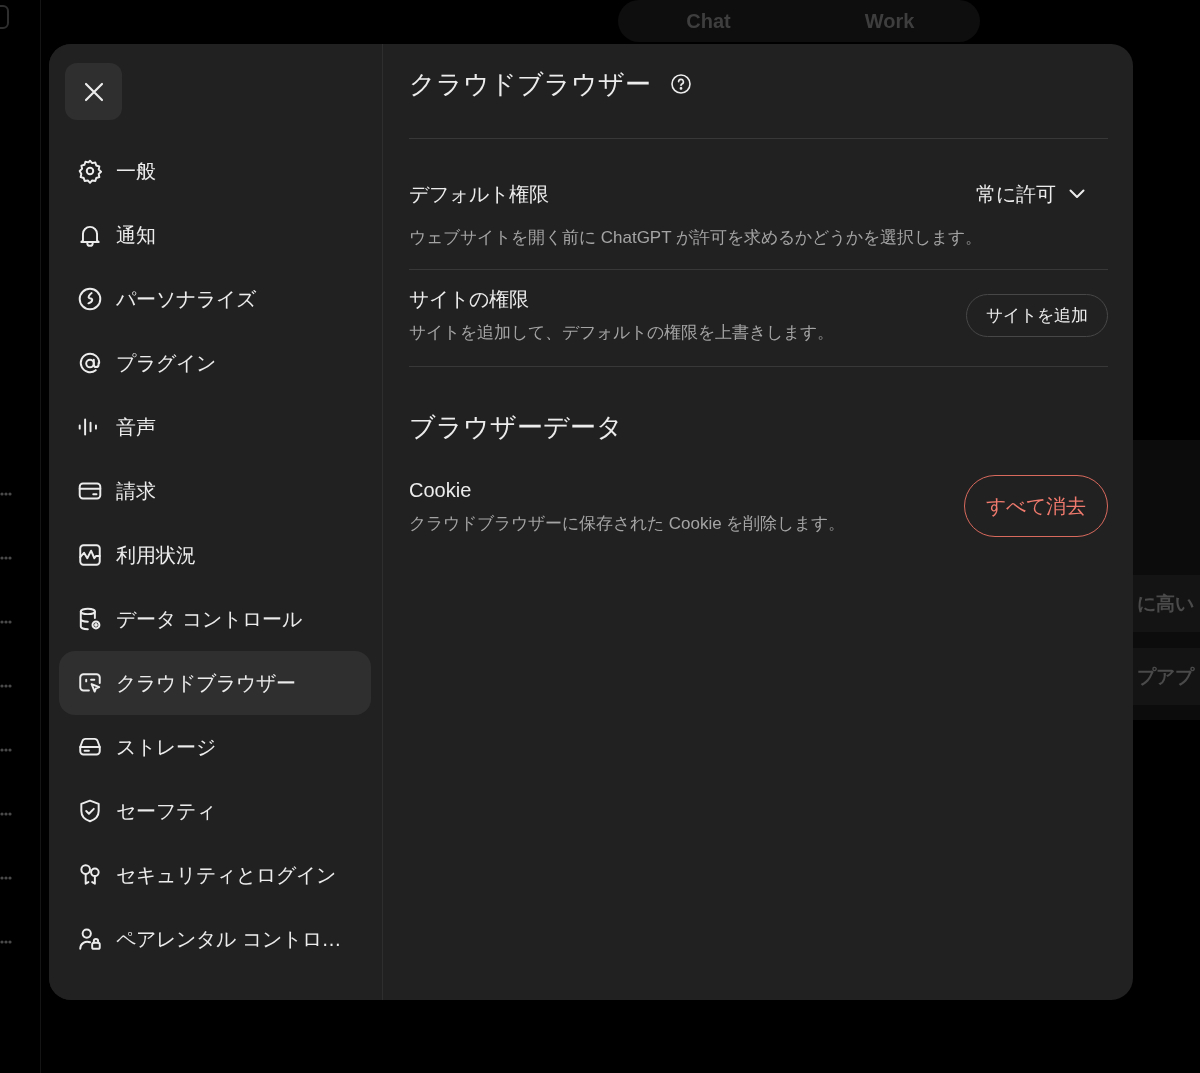 Image resolution: width=1200 pixels, height=1073 pixels. What do you see at coordinates (90, 171) in the screenshot?
I see `gear-icon` at bounding box center [90, 171].